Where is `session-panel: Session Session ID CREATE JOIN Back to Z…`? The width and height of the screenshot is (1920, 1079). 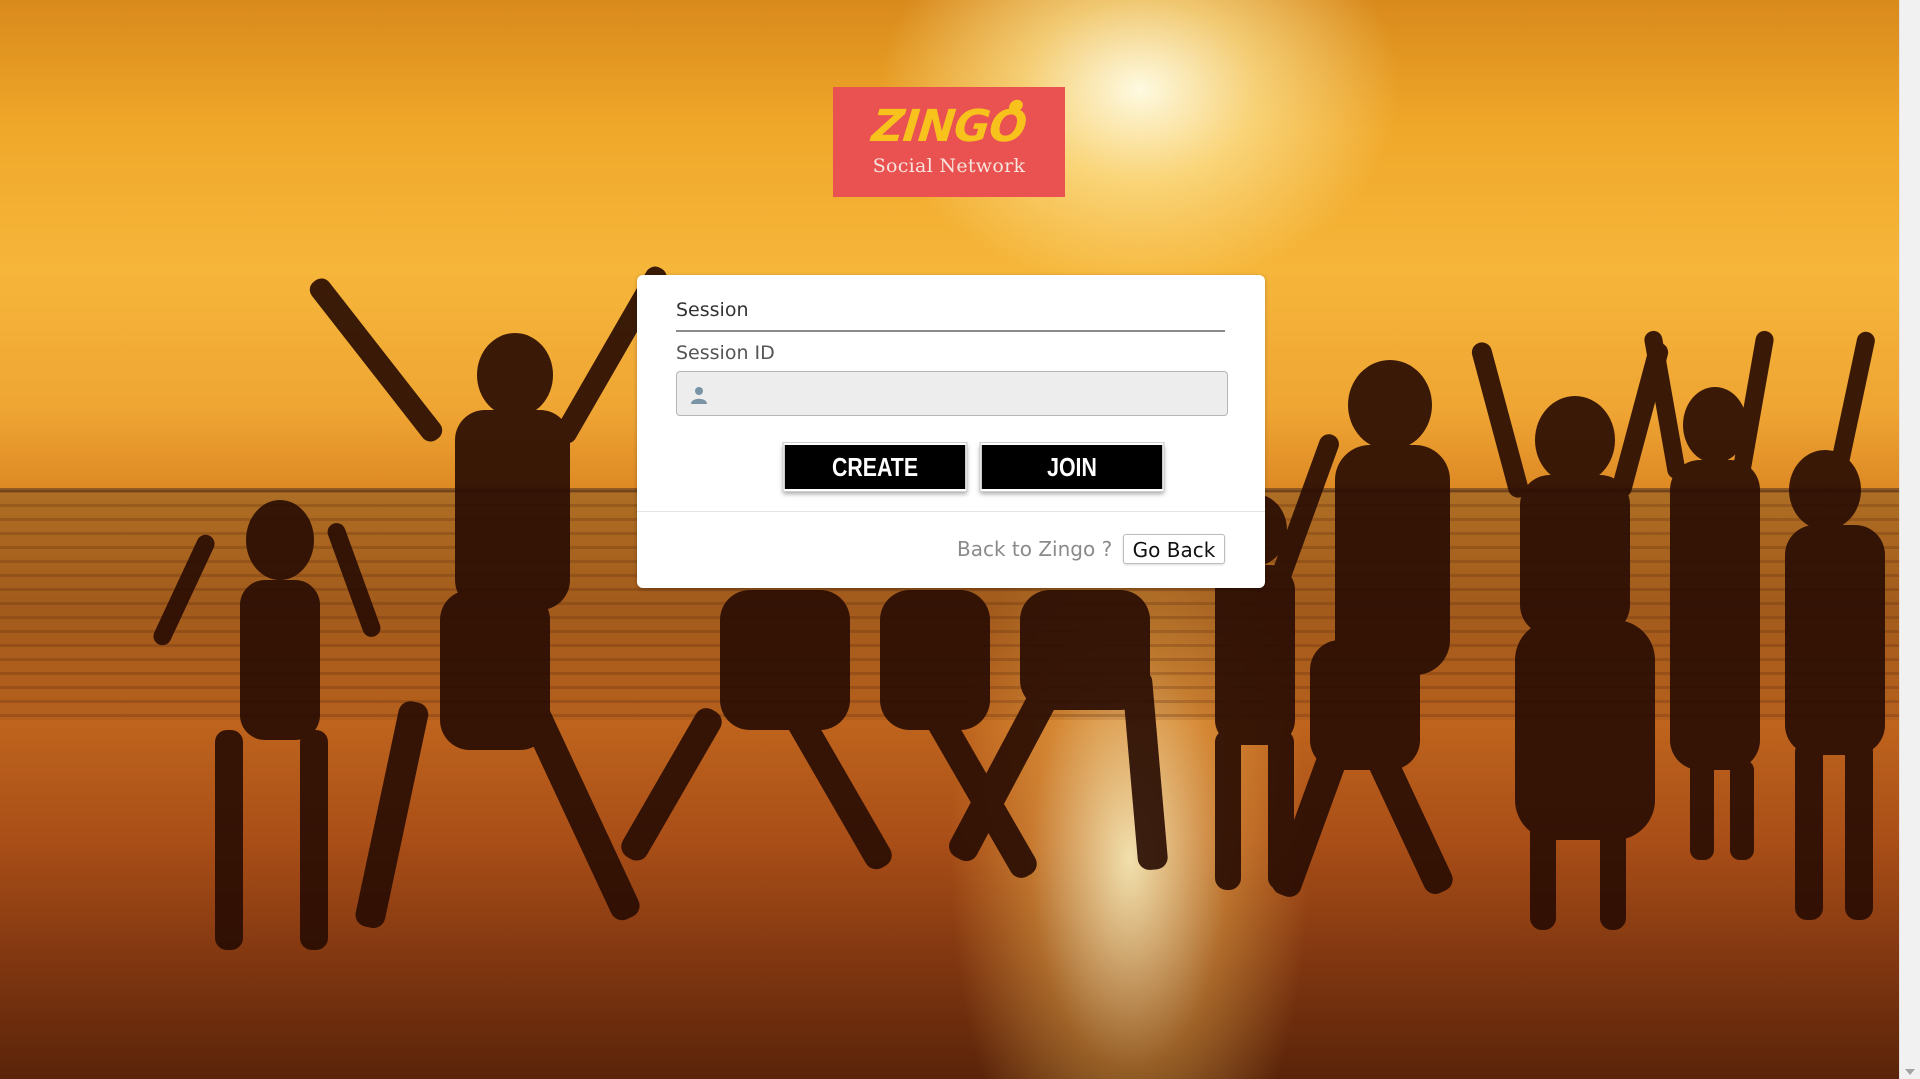
session-panel: Session Session ID CREATE JOIN Back to Z… is located at coordinates (951, 431).